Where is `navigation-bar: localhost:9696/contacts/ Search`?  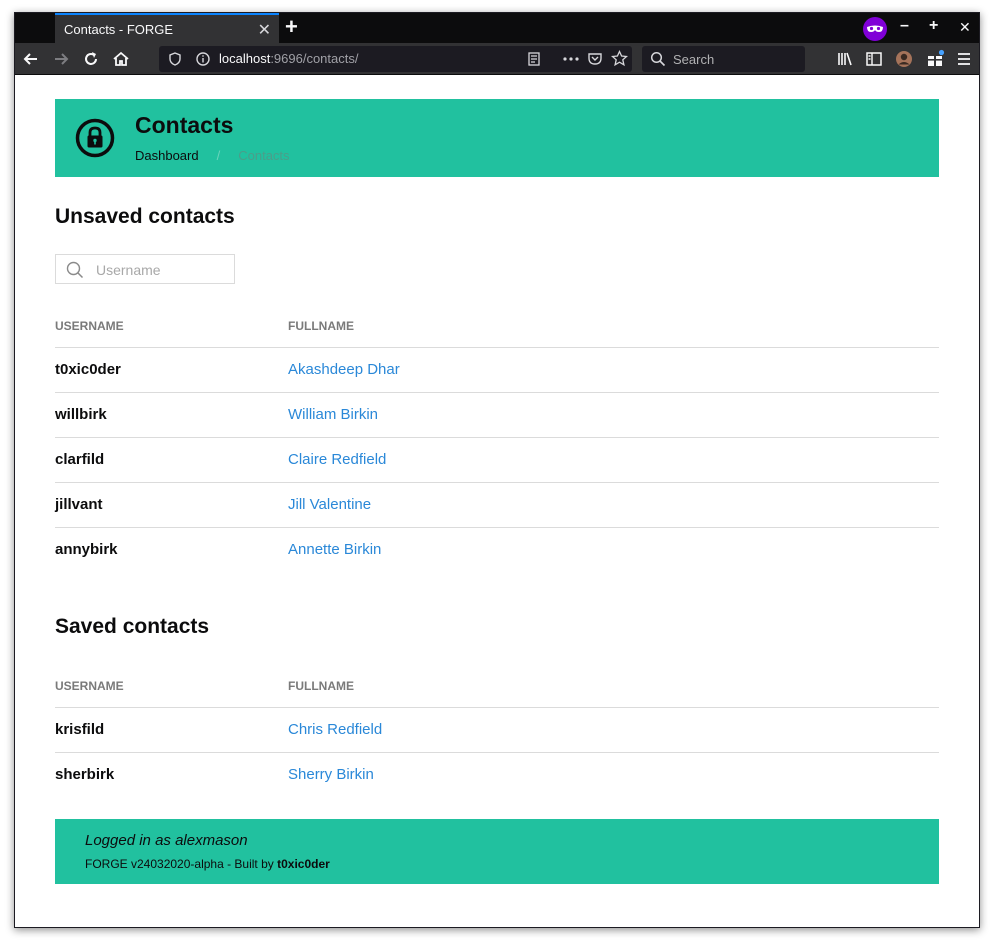
navigation-bar: localhost:9696/contacts/ Search is located at coordinates (497, 59).